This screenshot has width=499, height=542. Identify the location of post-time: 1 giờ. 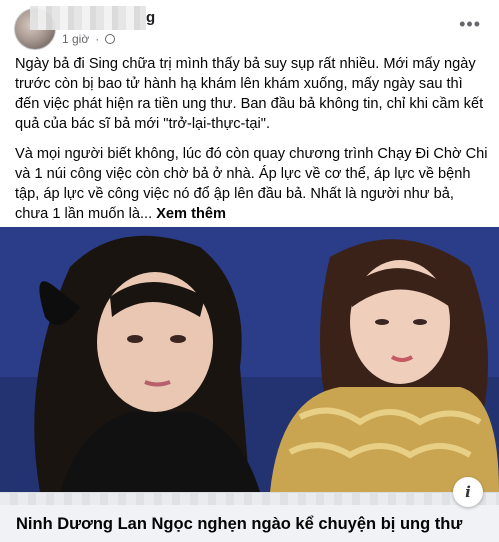
(75, 39).